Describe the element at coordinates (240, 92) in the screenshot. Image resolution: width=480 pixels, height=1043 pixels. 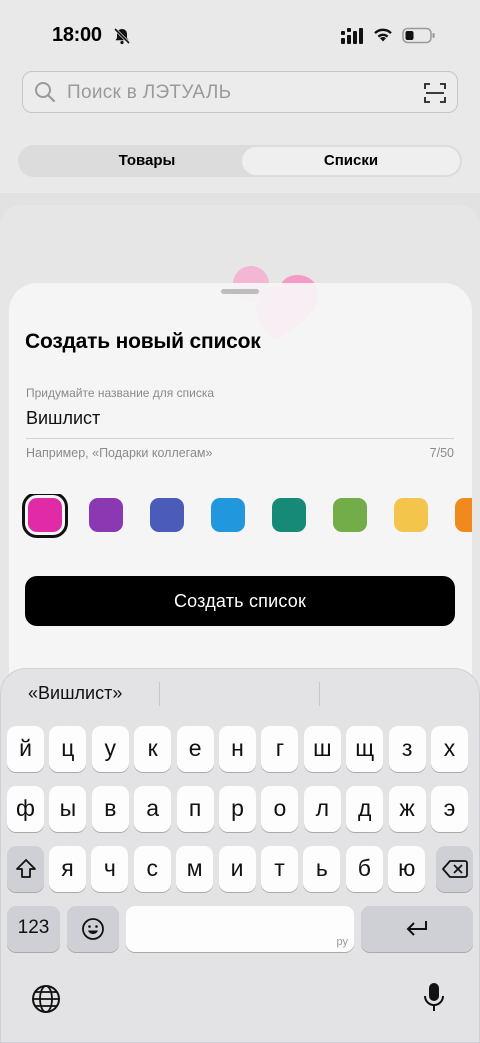
I see `search-bar: Поиск в ЛЭТУАЛЬ` at that location.